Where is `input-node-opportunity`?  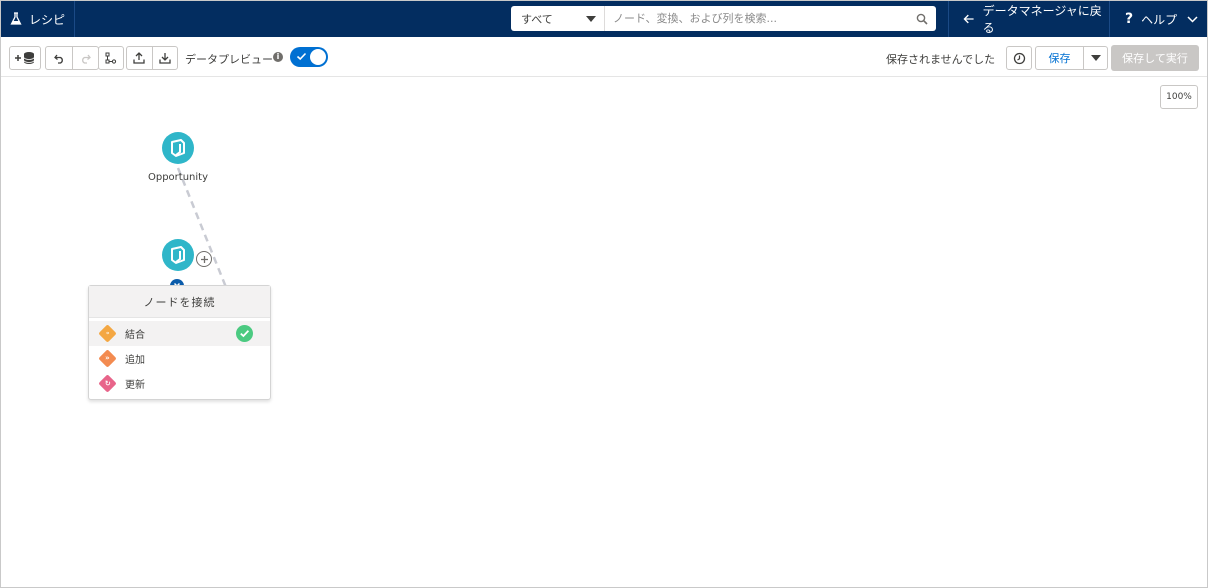
input-node-opportunity is located at coordinates (178, 148).